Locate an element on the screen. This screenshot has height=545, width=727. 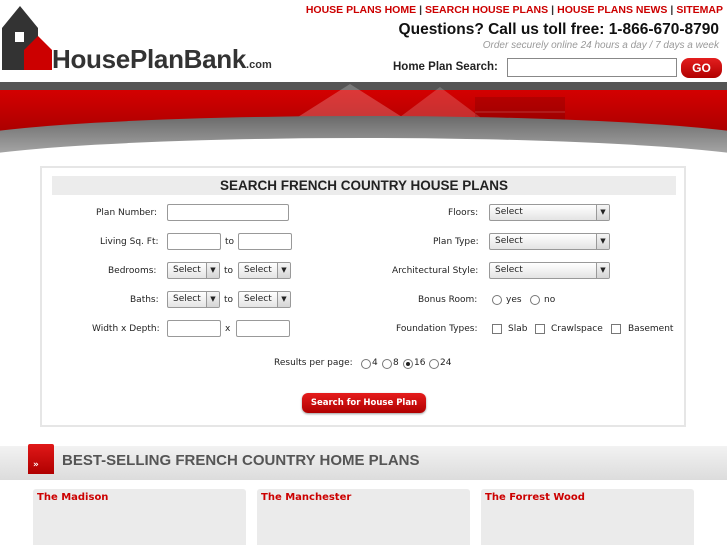
results-16-label: 16 is located at coordinates (420, 363).